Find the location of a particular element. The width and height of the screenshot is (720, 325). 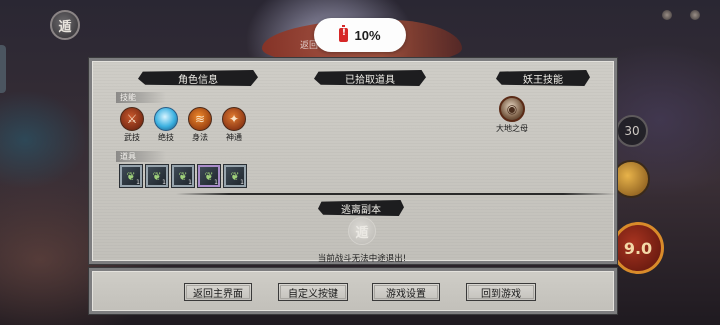

escape-dungeon-header: 逃离副本 is located at coordinates (361, 208).